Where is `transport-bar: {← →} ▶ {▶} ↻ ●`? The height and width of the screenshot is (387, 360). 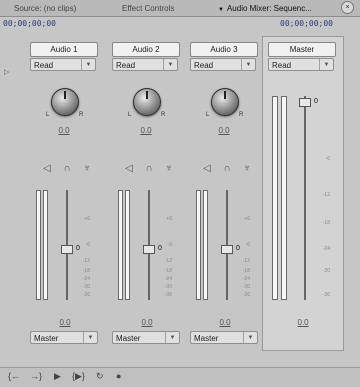 transport-bar: {← →} ▶ {▶} ↻ ● is located at coordinates (180, 377).